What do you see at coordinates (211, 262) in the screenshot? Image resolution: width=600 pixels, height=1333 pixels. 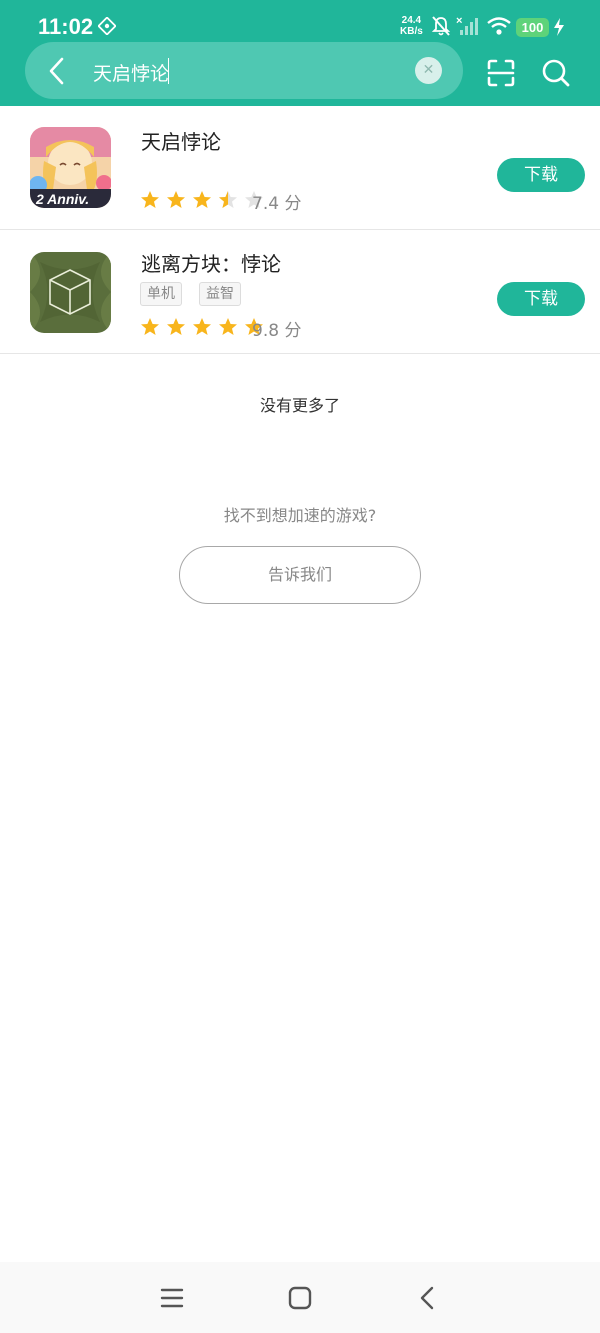 I see `game-title: 逃离方块：悖论` at bounding box center [211, 262].